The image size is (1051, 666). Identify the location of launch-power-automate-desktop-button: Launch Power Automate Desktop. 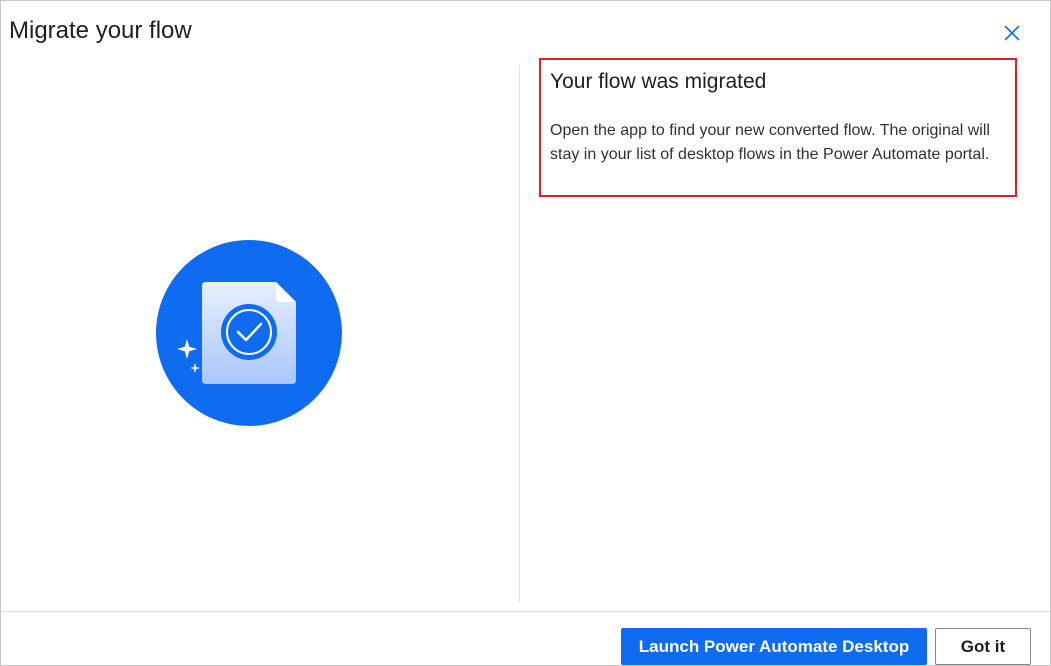
(774, 646).